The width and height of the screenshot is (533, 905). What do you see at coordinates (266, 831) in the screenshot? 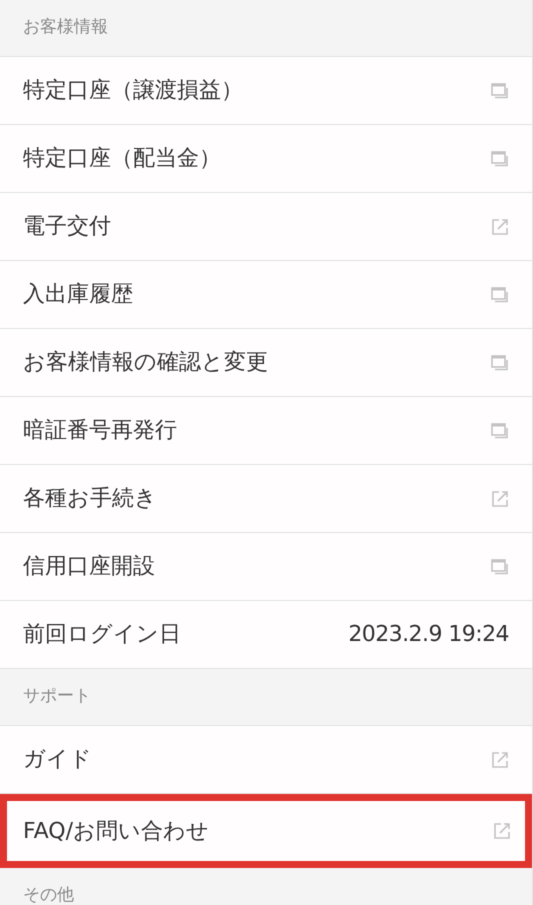
I see `menu-item: FAQ/お問い合わせ` at bounding box center [266, 831].